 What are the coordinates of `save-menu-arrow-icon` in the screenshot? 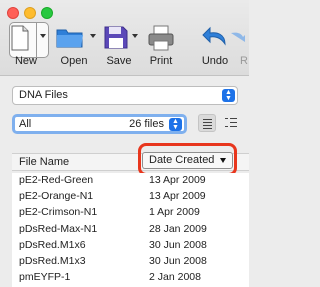 It's located at (135, 36).